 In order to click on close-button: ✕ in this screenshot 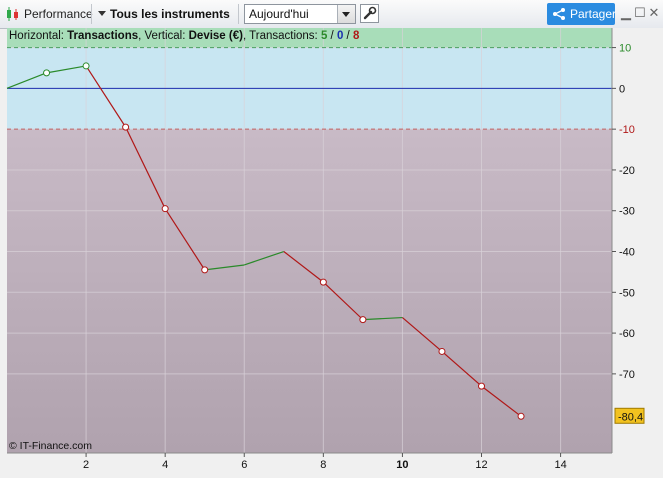, I will do `click(654, 13)`.